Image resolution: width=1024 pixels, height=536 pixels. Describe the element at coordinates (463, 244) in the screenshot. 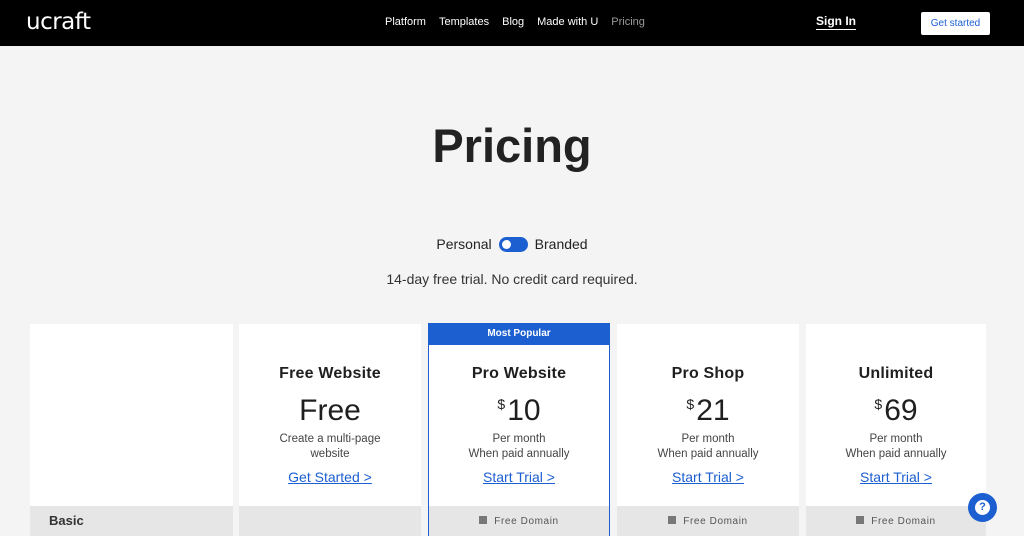

I see `toggle-label-personal: Personal` at that location.